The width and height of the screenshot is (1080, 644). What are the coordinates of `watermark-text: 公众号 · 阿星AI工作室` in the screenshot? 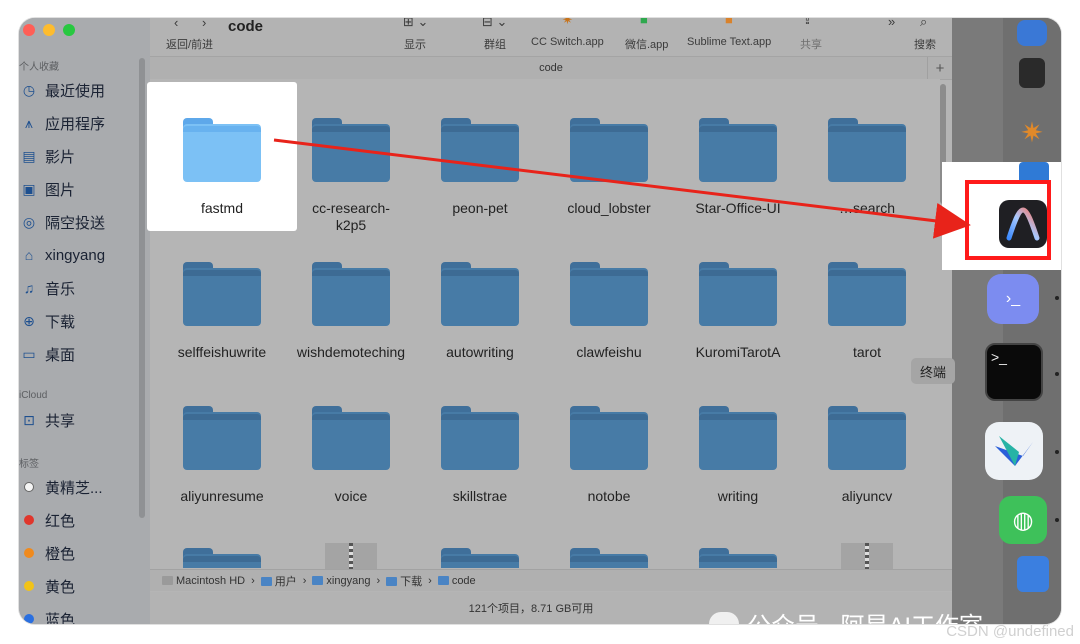 It's located at (865, 615).